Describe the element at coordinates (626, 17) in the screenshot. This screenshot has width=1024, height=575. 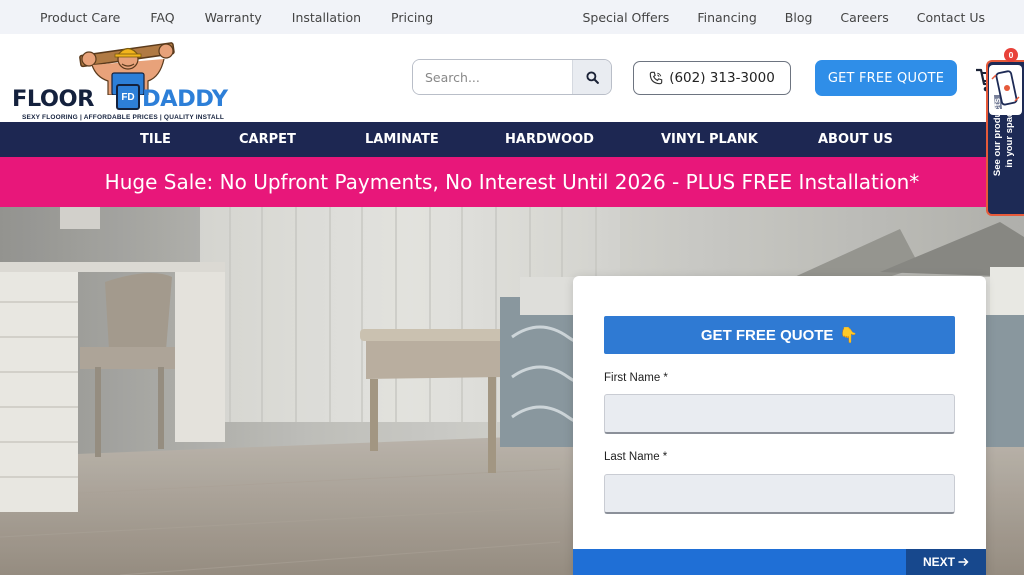
I see `link-special-offers: Special Offers` at that location.